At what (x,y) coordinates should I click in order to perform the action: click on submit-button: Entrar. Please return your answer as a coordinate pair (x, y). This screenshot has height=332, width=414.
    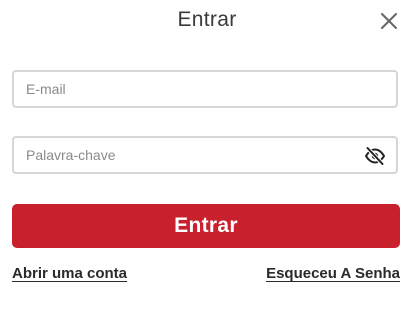
    Looking at the image, I should click on (206, 226).